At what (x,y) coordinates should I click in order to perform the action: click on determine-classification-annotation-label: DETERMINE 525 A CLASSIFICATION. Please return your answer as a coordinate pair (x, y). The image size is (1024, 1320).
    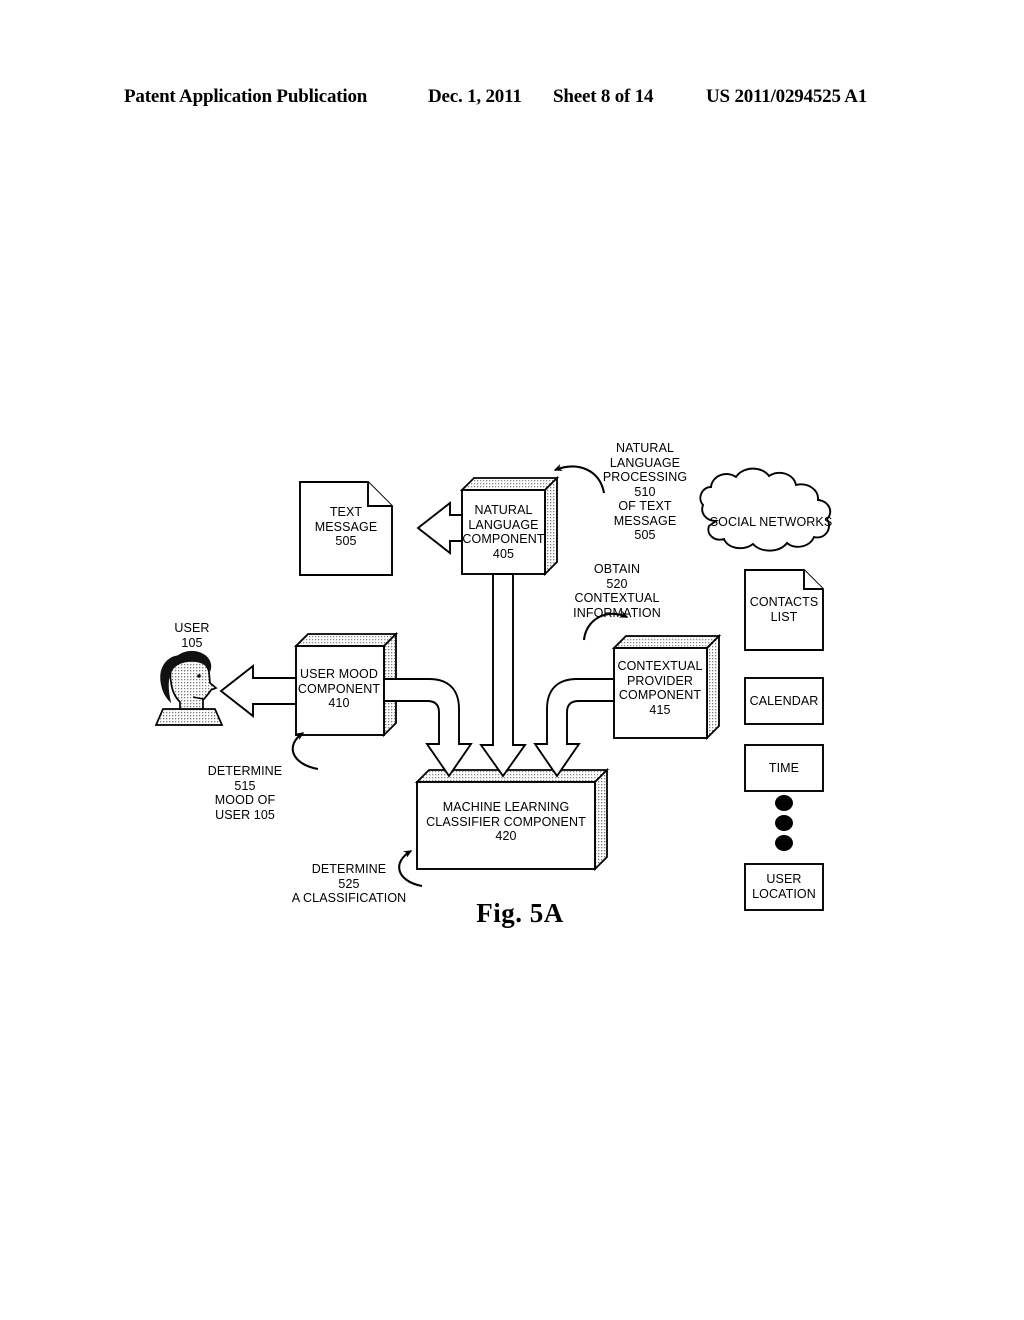
    Looking at the image, I should click on (349, 883).